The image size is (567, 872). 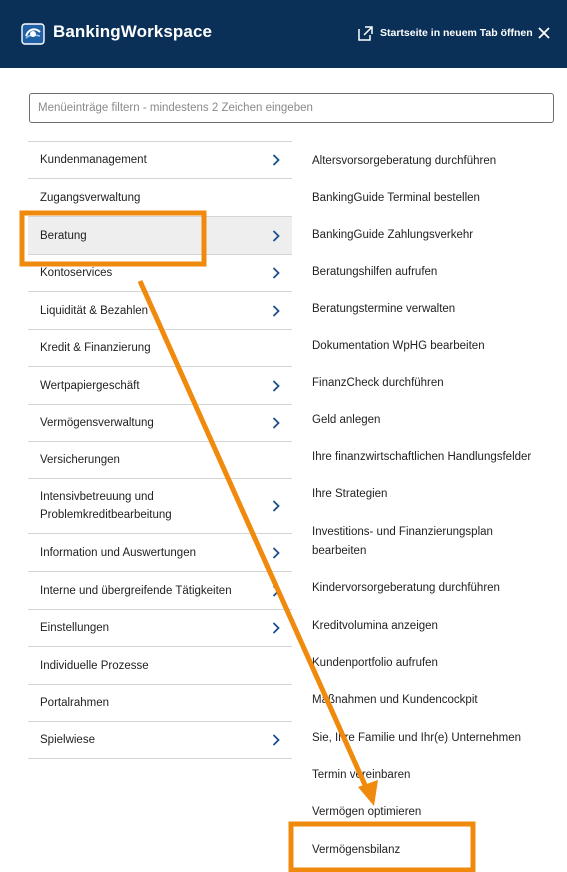 What do you see at coordinates (160, 347) in the screenshot?
I see `menu-item-kredit-finanzierung: Kredit & Finanzierung` at bounding box center [160, 347].